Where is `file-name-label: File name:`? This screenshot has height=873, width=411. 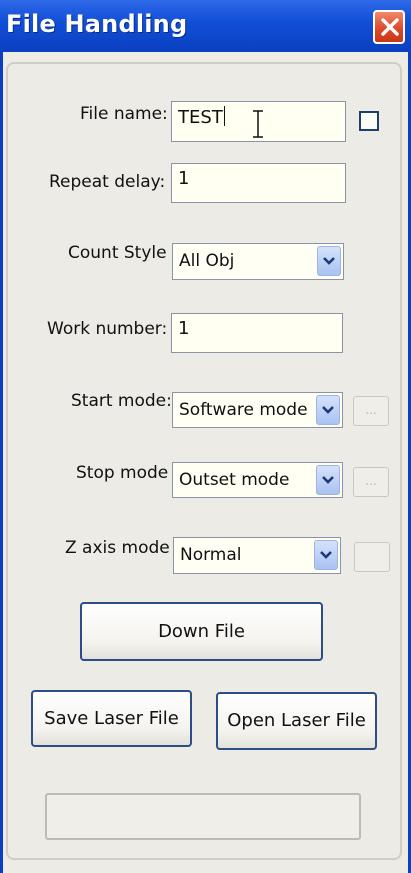 file-name-label: File name: is located at coordinates (124, 114).